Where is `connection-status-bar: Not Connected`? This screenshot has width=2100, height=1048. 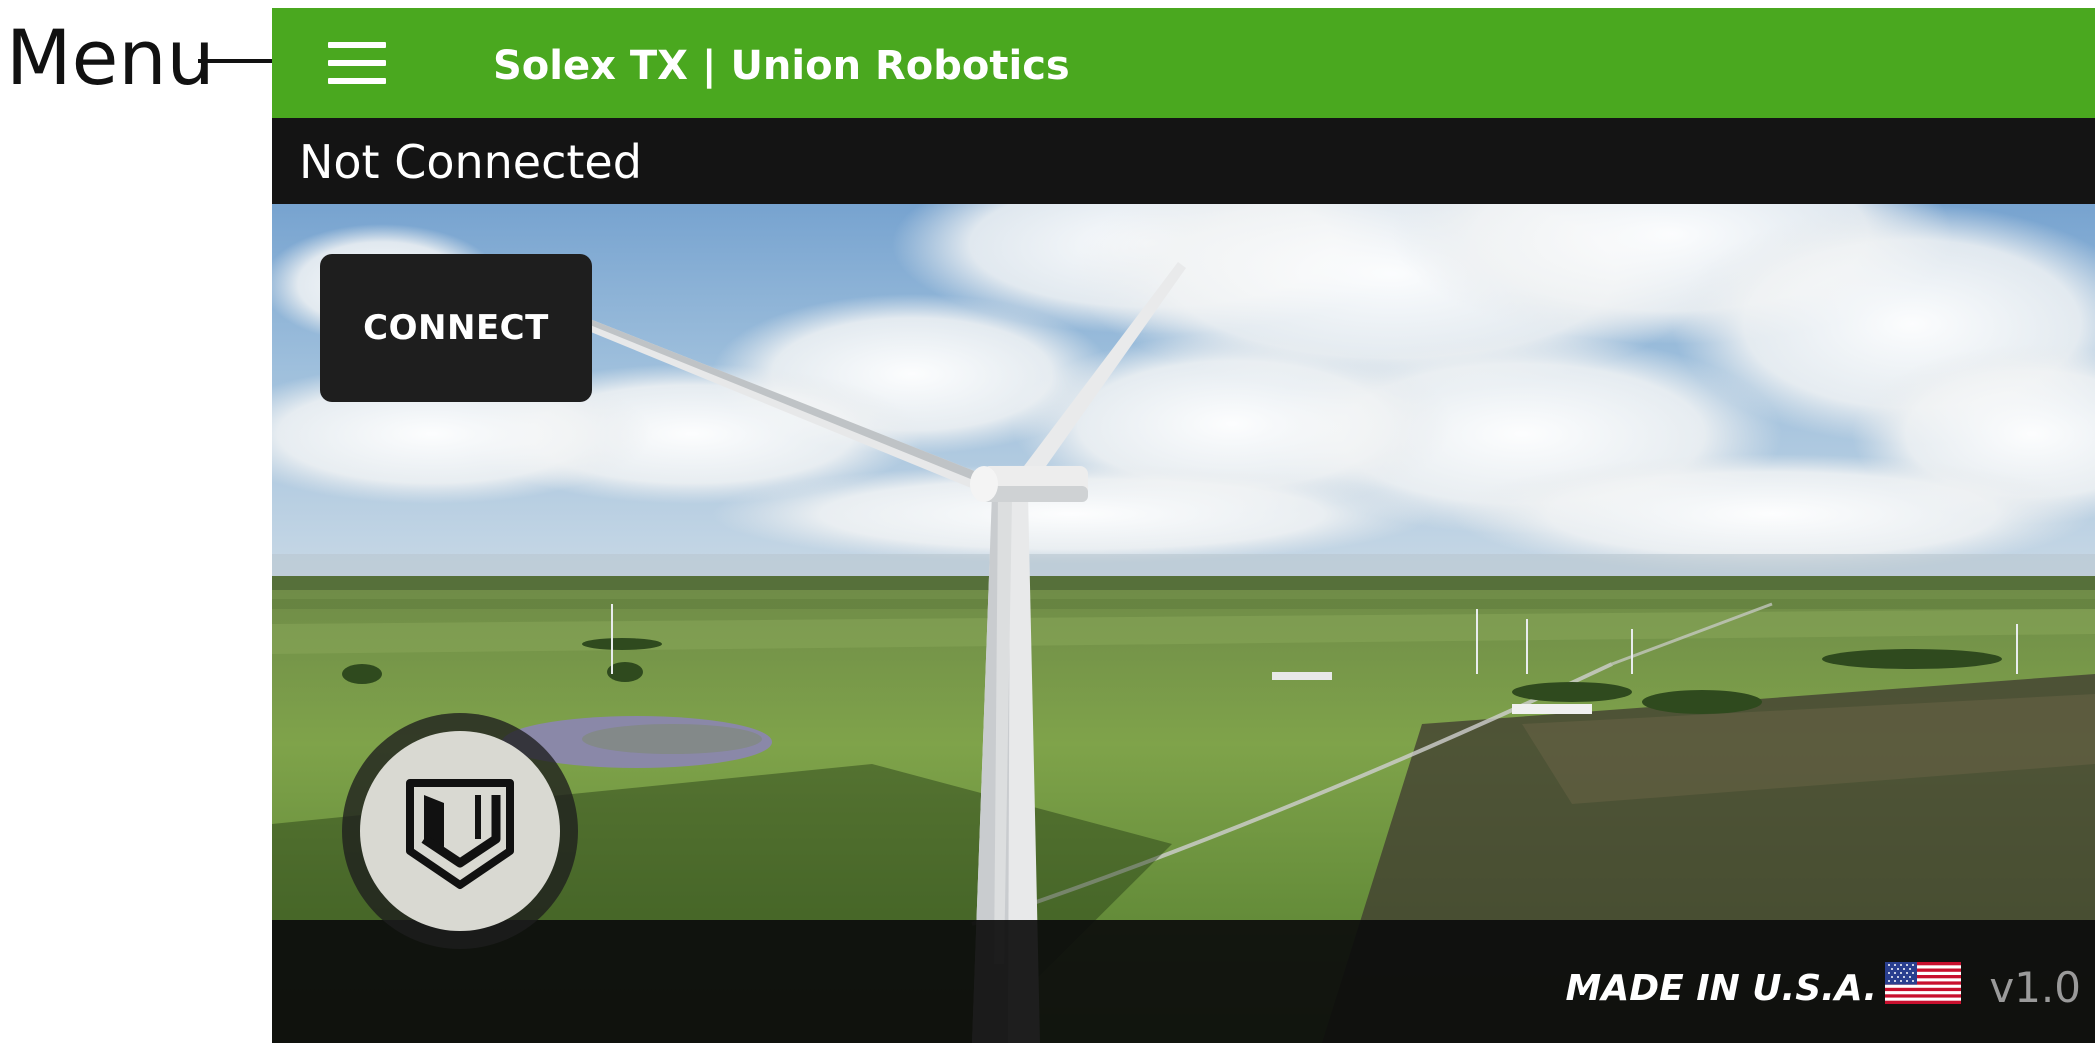
connection-status-bar: Not Connected is located at coordinates (1183, 161).